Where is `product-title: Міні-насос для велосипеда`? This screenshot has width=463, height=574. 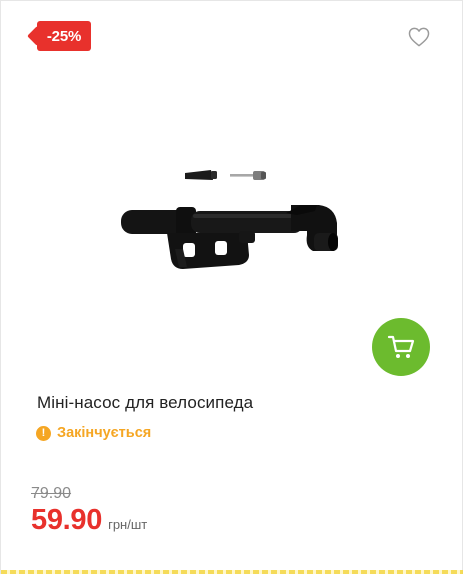 product-title: Міні-насос для велосипеда is located at coordinates (145, 403).